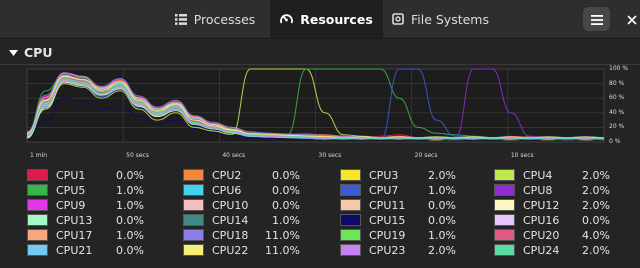 Image resolution: width=640 pixels, height=268 pixels. What do you see at coordinates (287, 19) in the screenshot?
I see `gauge-icon` at bounding box center [287, 19].